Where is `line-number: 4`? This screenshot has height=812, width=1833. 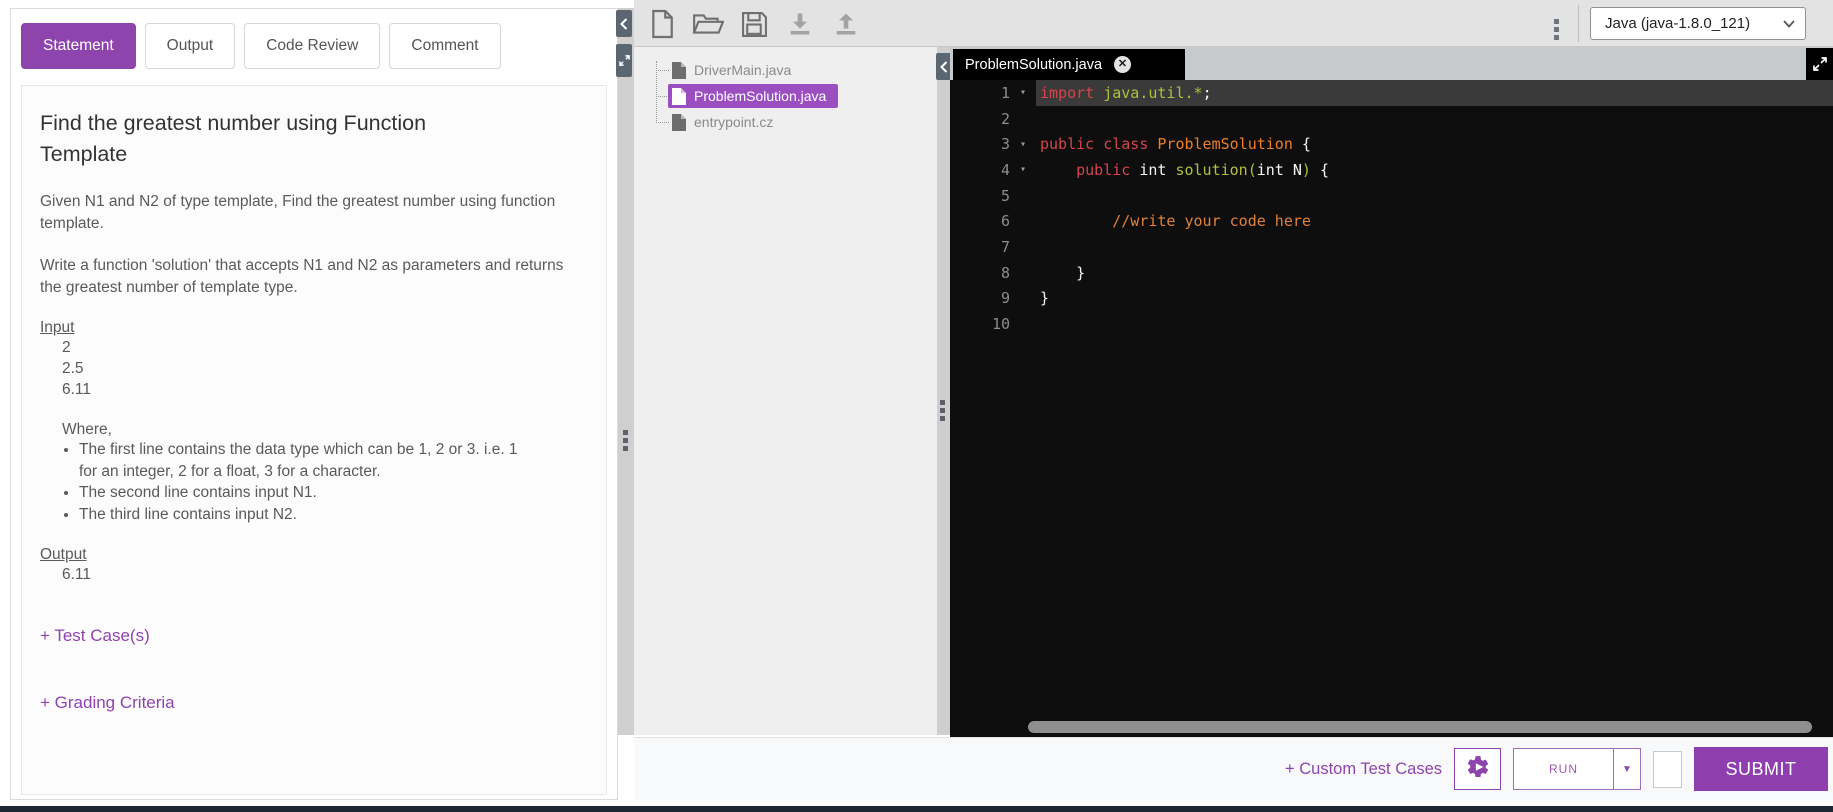
line-number: 4 is located at coordinates (1005, 169).